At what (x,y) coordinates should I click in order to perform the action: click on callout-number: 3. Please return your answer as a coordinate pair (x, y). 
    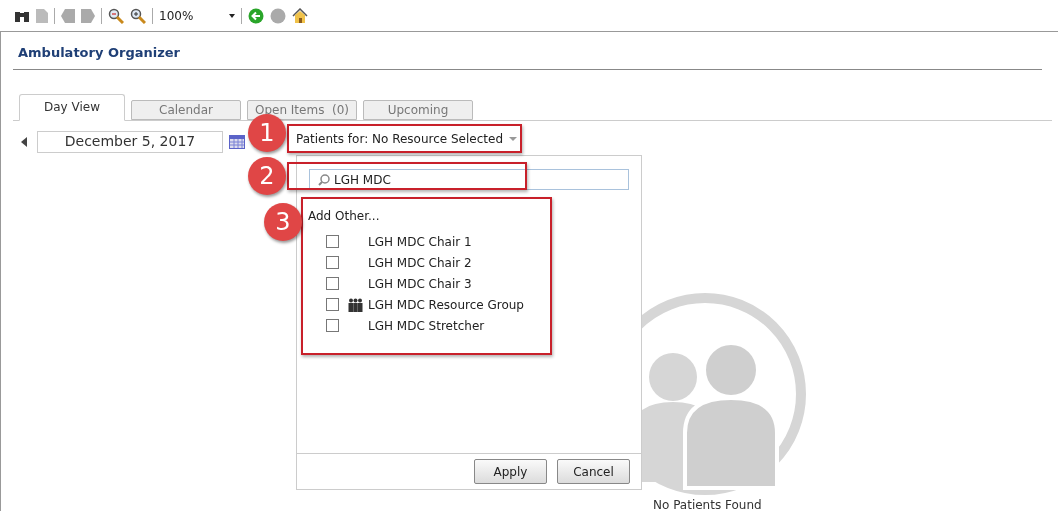
    Looking at the image, I should click on (283, 222).